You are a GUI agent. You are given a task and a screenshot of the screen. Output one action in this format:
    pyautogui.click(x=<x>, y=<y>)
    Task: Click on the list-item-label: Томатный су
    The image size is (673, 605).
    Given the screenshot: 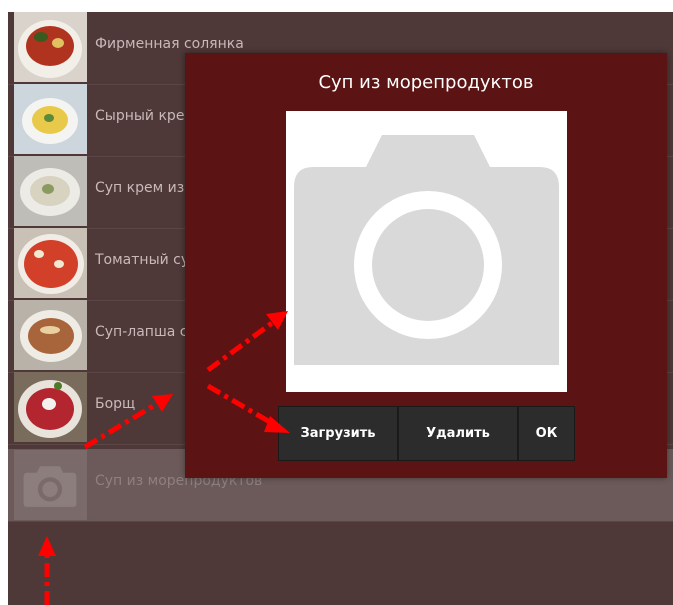 What is the action you would take?
    pyautogui.click(x=142, y=260)
    